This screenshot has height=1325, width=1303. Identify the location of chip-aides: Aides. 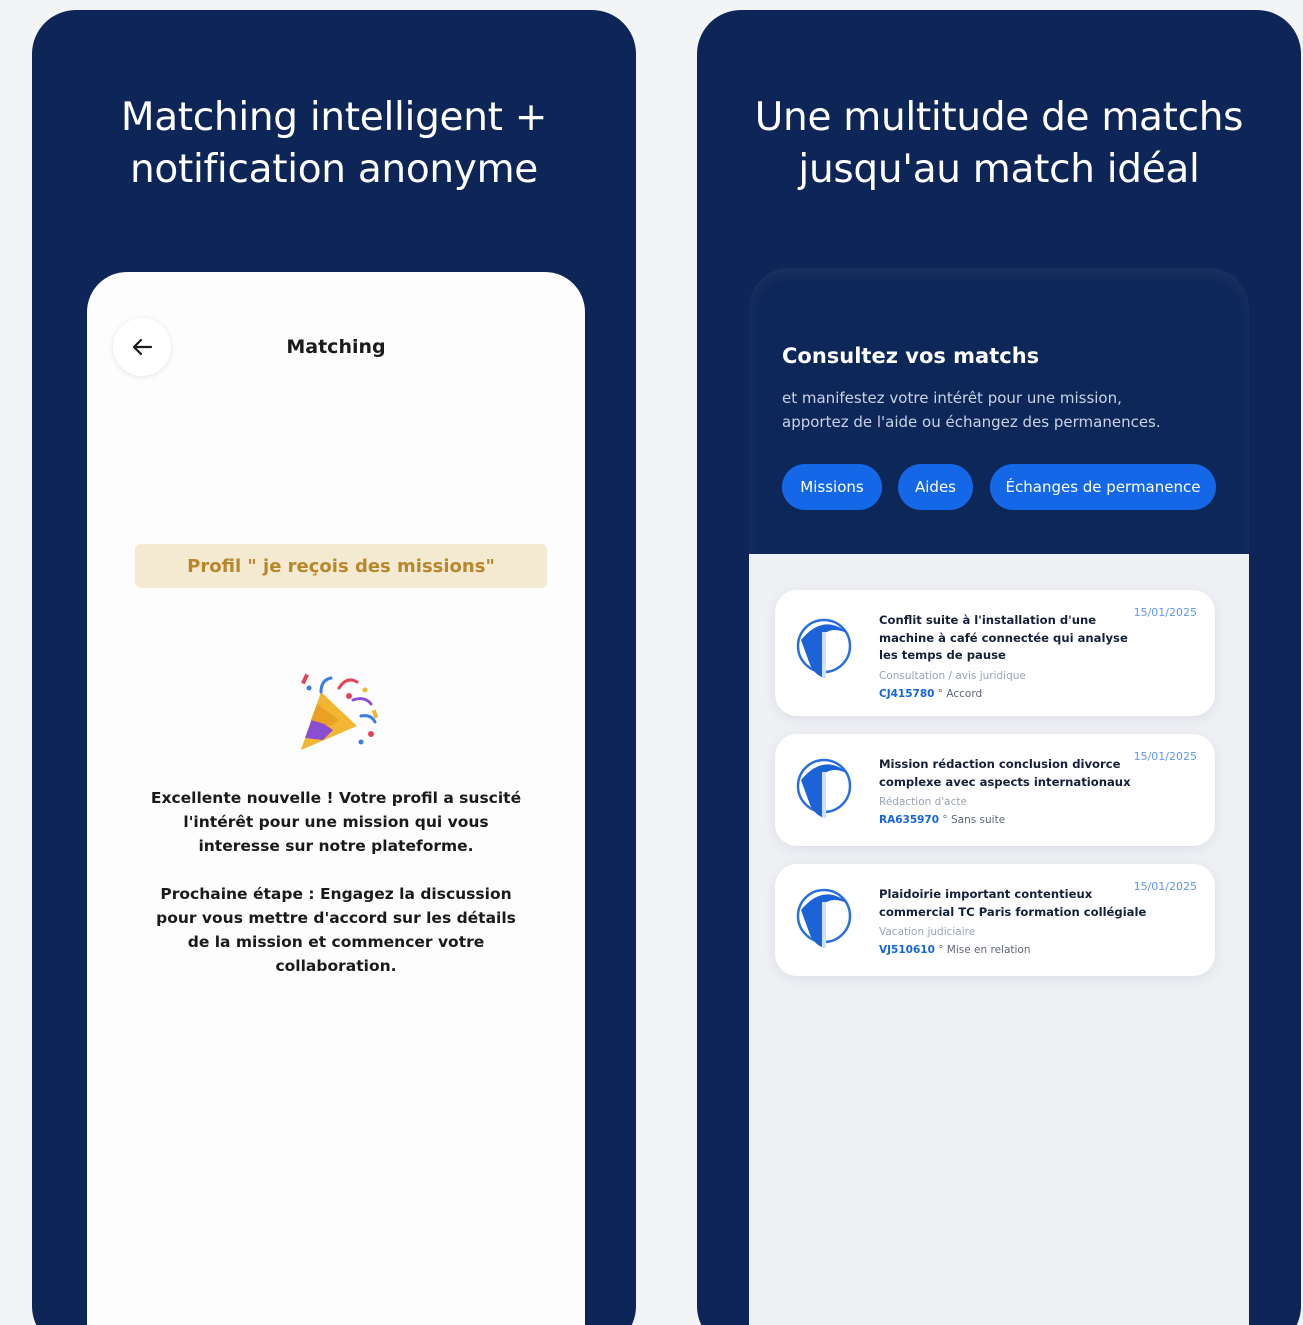
(935, 487).